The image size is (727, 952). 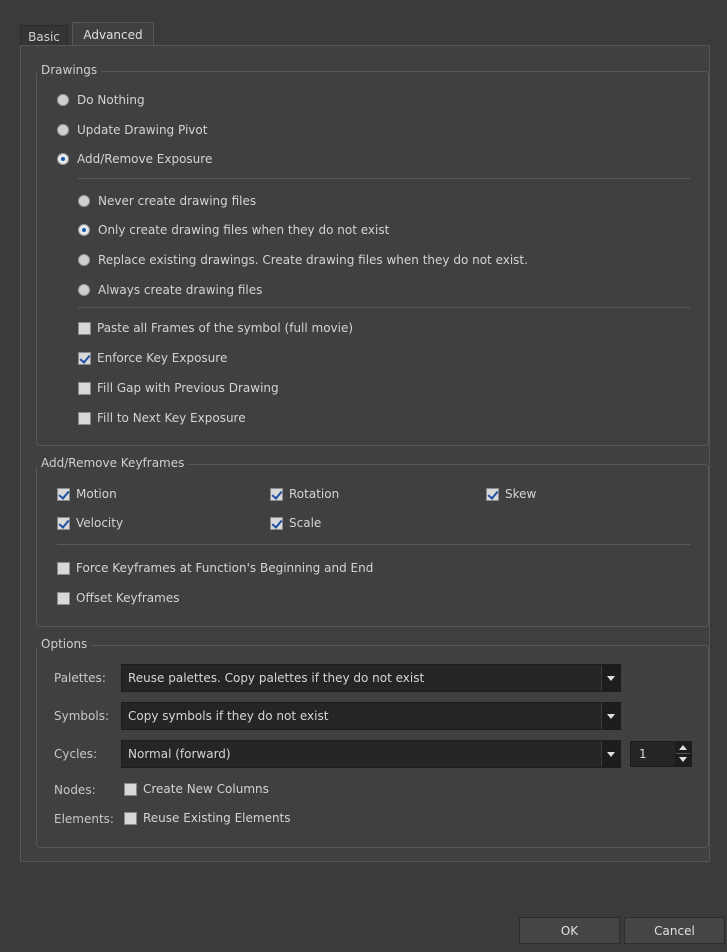 What do you see at coordinates (371, 716) in the screenshot?
I see `symbols-dropdown: Copy symbols if they do not exist` at bounding box center [371, 716].